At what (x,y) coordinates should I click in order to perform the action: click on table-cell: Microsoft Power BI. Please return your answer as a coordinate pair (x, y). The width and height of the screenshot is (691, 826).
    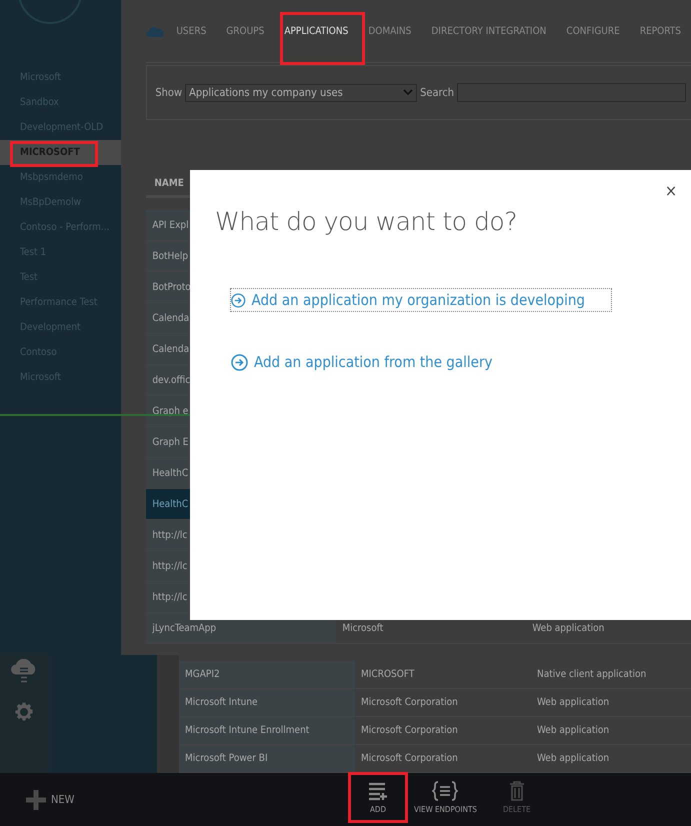
    Looking at the image, I should click on (267, 758).